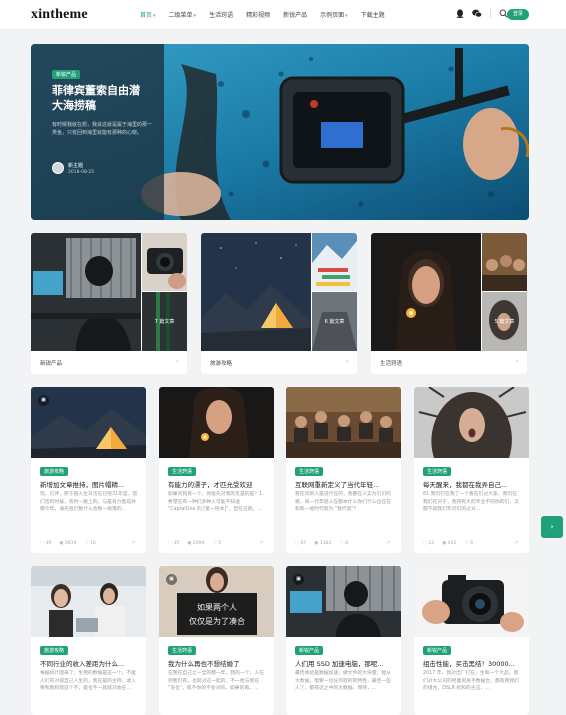  I want to click on category-name: 生活窍语, so click(391, 363).